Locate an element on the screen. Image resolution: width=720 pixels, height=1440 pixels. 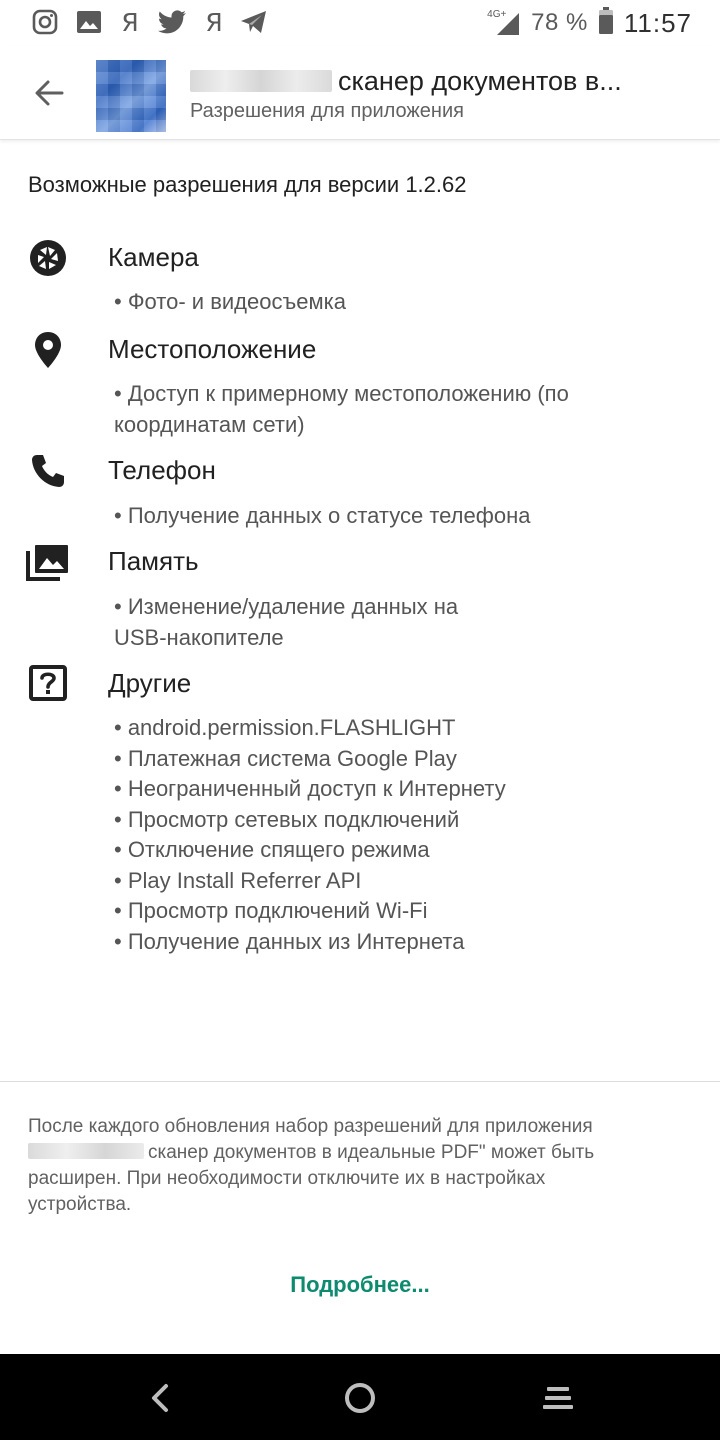
permission-item: координатам сети) is located at coordinates (209, 424).